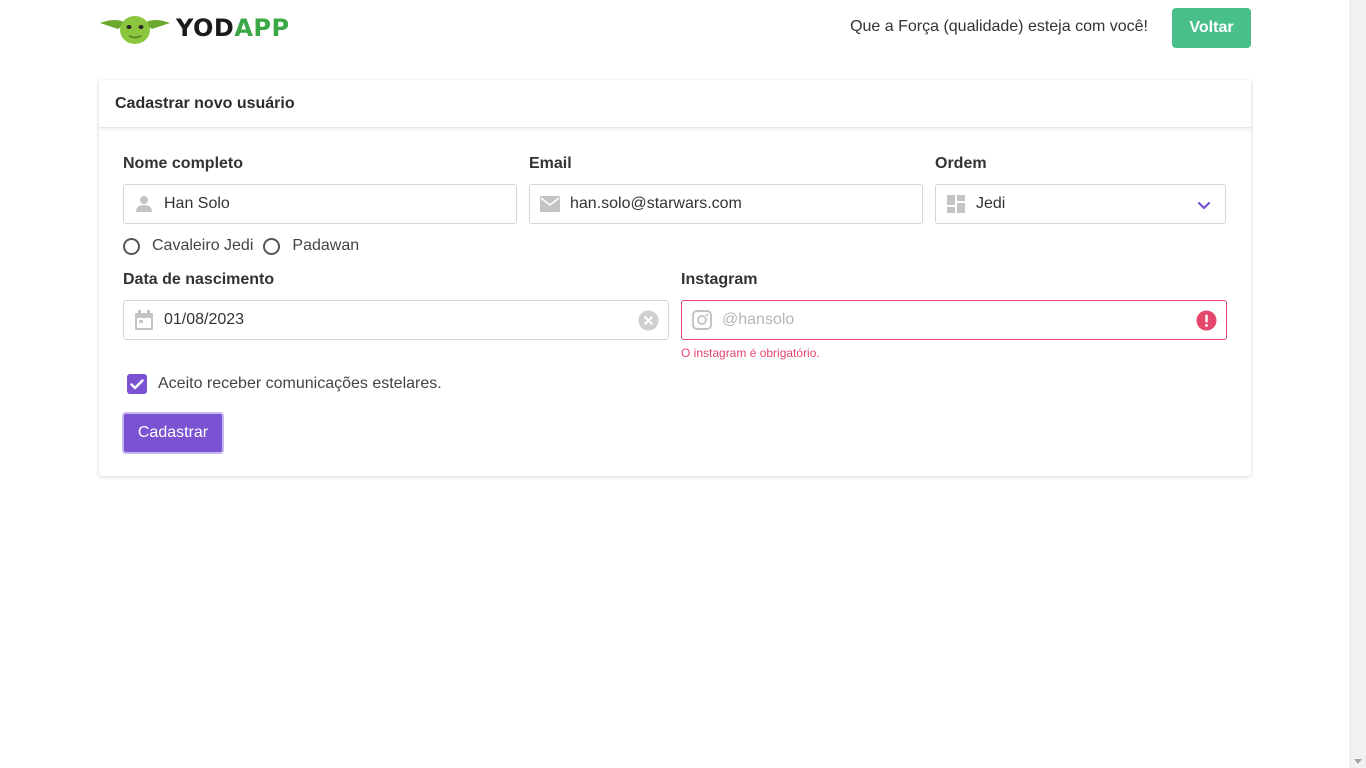 The height and width of the screenshot is (768, 1366). What do you see at coordinates (320, 204) in the screenshot?
I see `name-field: Han Solo` at bounding box center [320, 204].